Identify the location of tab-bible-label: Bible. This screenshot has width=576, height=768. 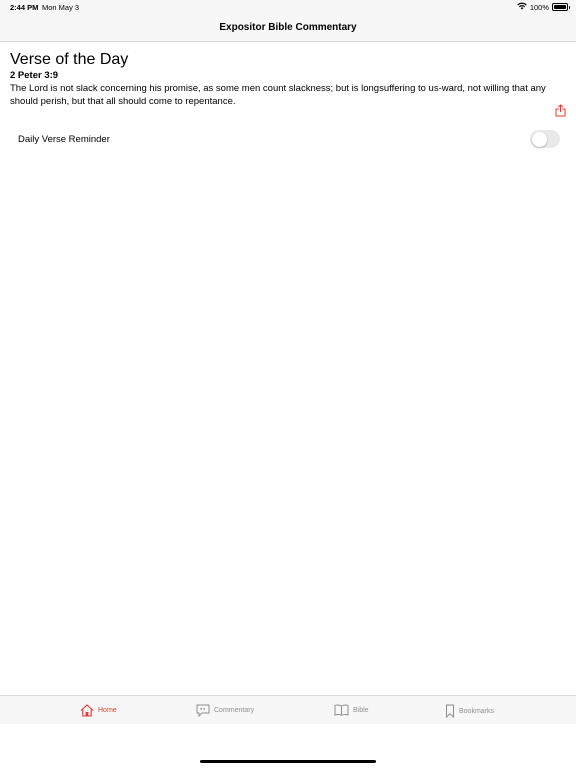
(361, 710).